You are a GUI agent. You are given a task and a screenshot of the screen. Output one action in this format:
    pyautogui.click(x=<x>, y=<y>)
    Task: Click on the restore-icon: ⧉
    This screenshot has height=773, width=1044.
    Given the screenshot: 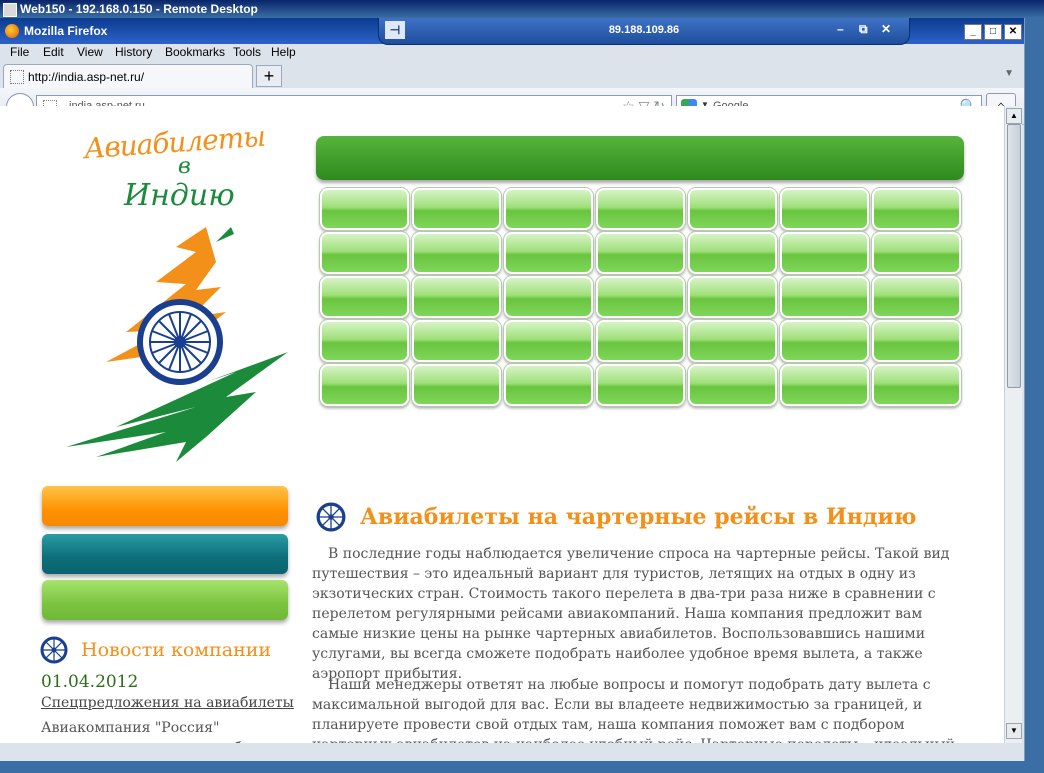 What is the action you would take?
    pyautogui.click(x=863, y=29)
    